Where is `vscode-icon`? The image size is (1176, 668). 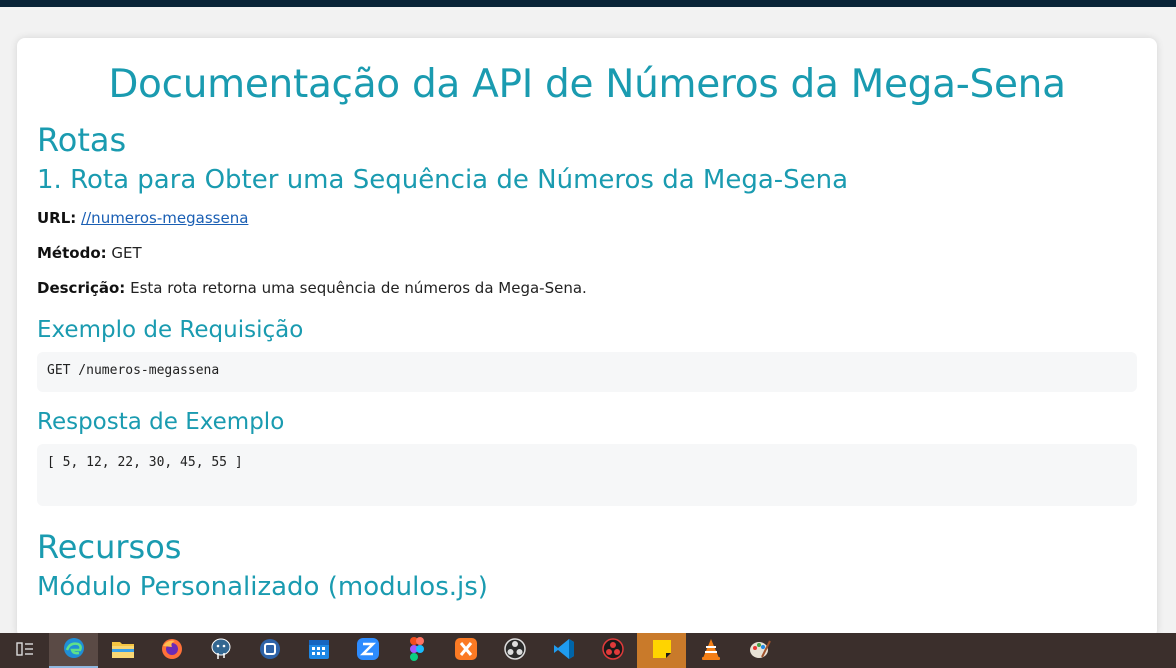
vscode-icon is located at coordinates (564, 651).